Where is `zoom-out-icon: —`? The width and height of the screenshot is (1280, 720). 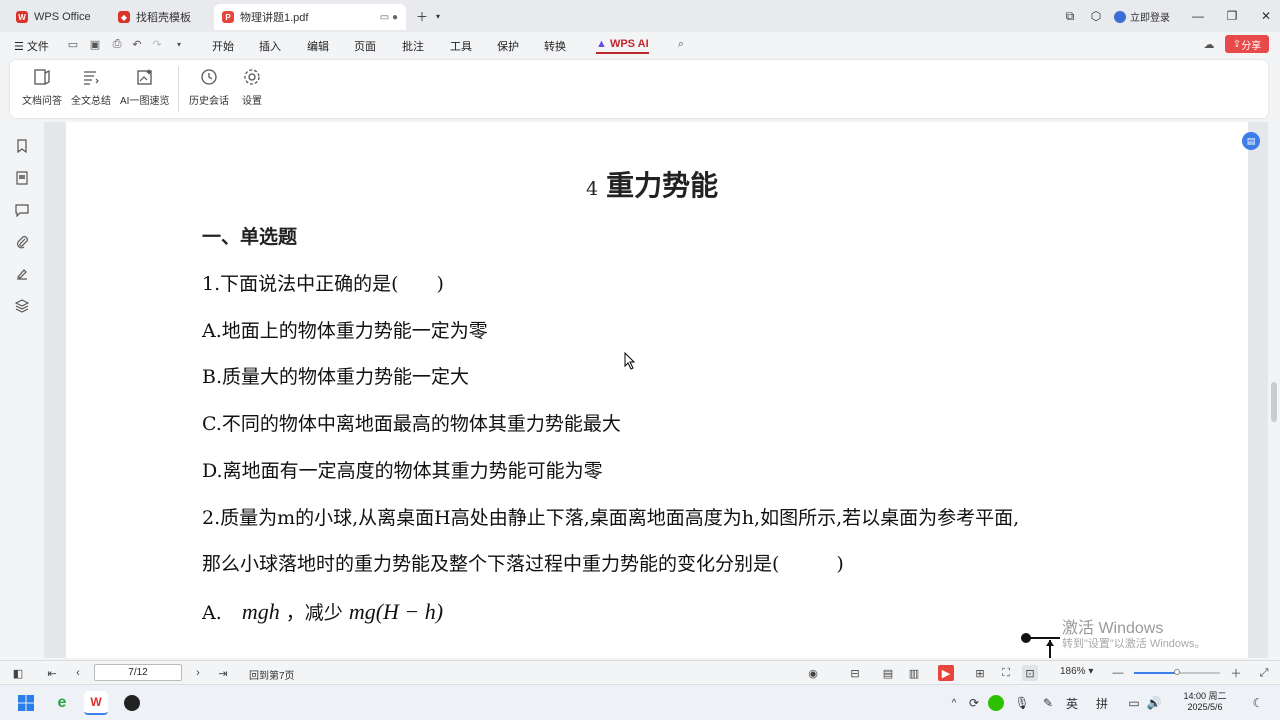
zoom-out-icon: — is located at coordinates (1118, 673).